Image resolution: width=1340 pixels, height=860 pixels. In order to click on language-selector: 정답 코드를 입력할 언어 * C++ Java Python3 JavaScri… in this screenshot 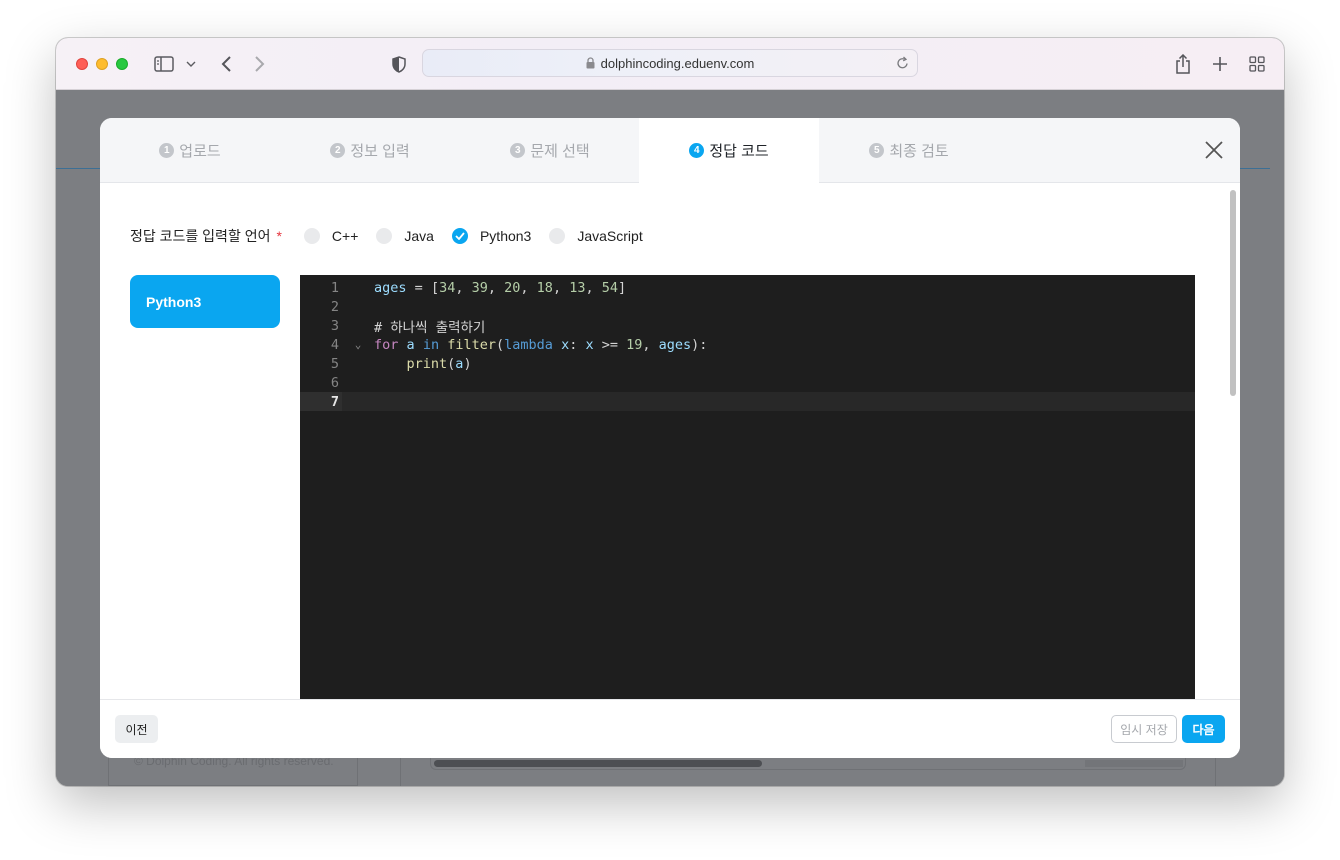, I will do `click(395, 236)`.